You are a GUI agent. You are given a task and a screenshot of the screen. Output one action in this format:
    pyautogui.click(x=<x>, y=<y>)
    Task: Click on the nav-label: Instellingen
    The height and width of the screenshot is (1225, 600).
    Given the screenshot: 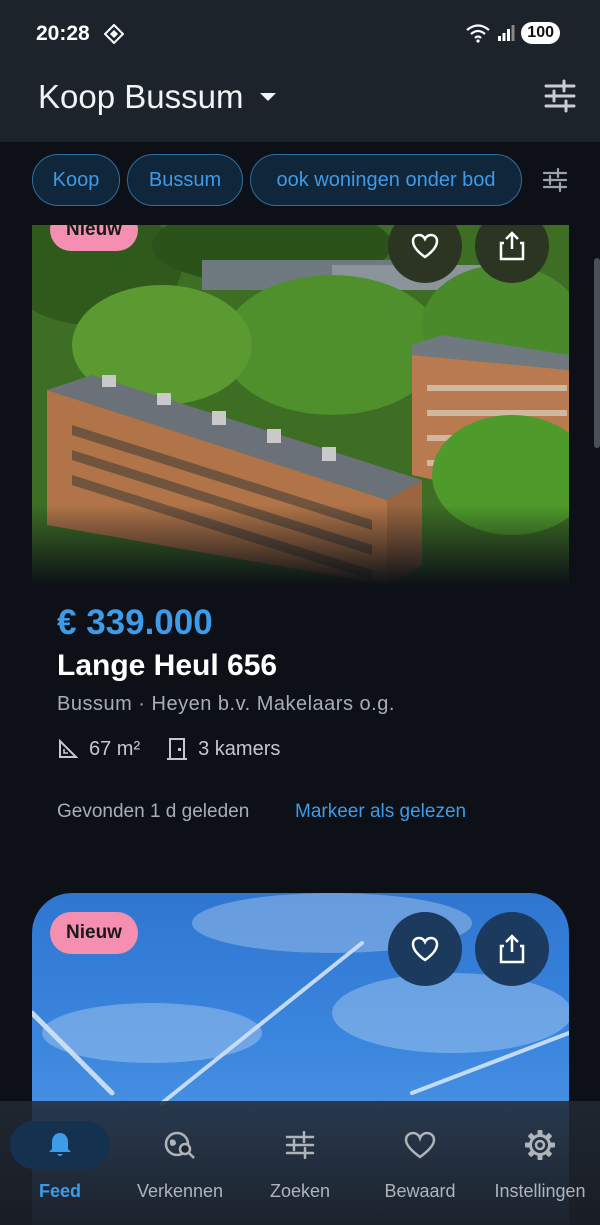 What is the action you would take?
    pyautogui.click(x=540, y=1191)
    